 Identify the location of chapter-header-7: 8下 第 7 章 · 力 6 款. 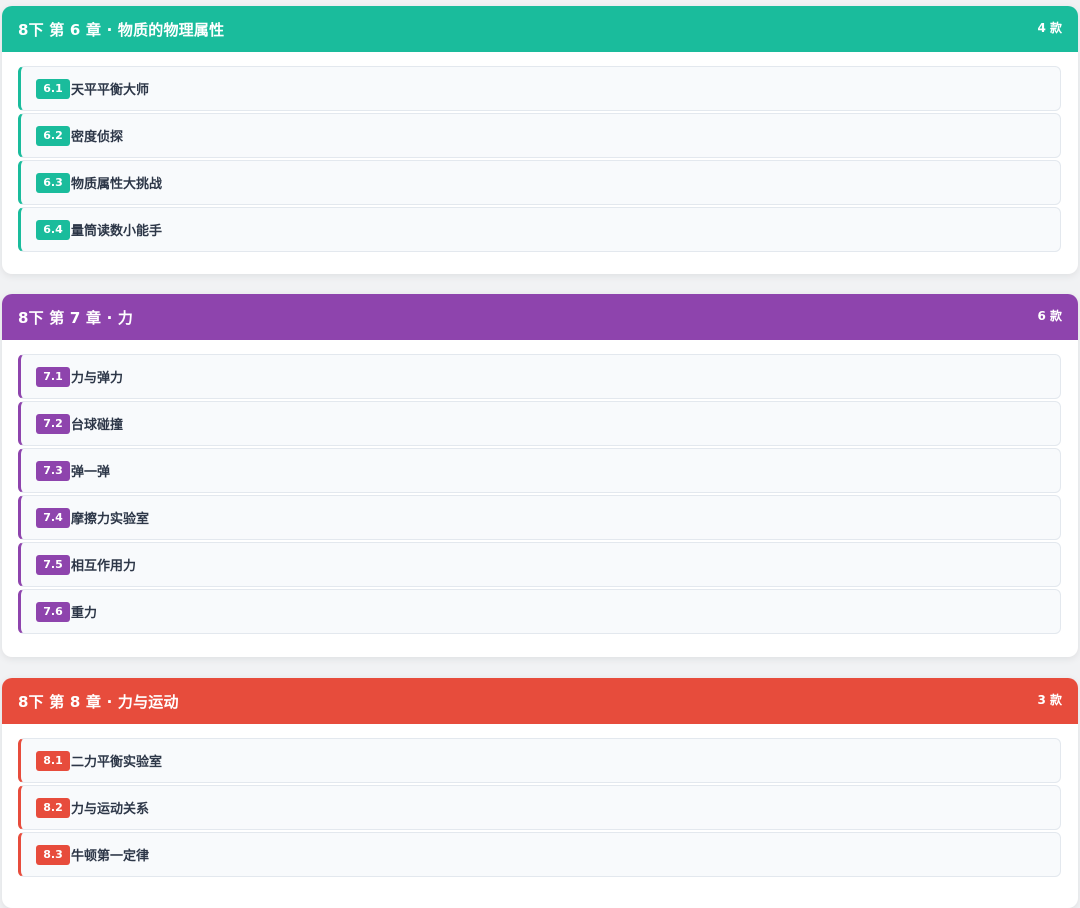
(540, 317).